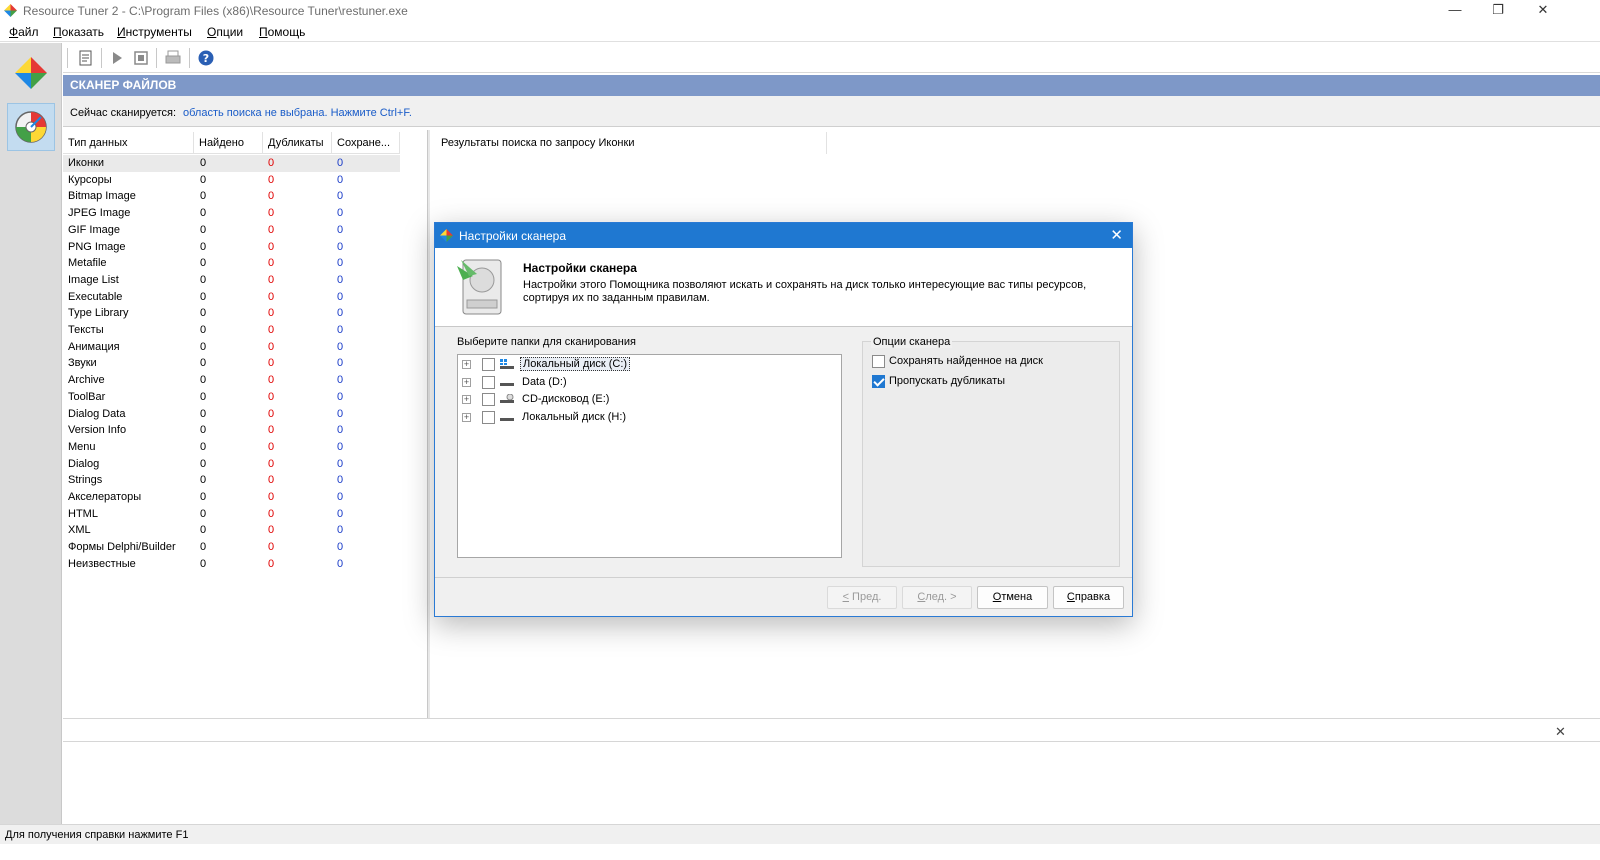 Image resolution: width=1600 pixels, height=860 pixels. What do you see at coordinates (231, 247) in the screenshot?
I see `table-row: PNG Image 0 0 0` at bounding box center [231, 247].